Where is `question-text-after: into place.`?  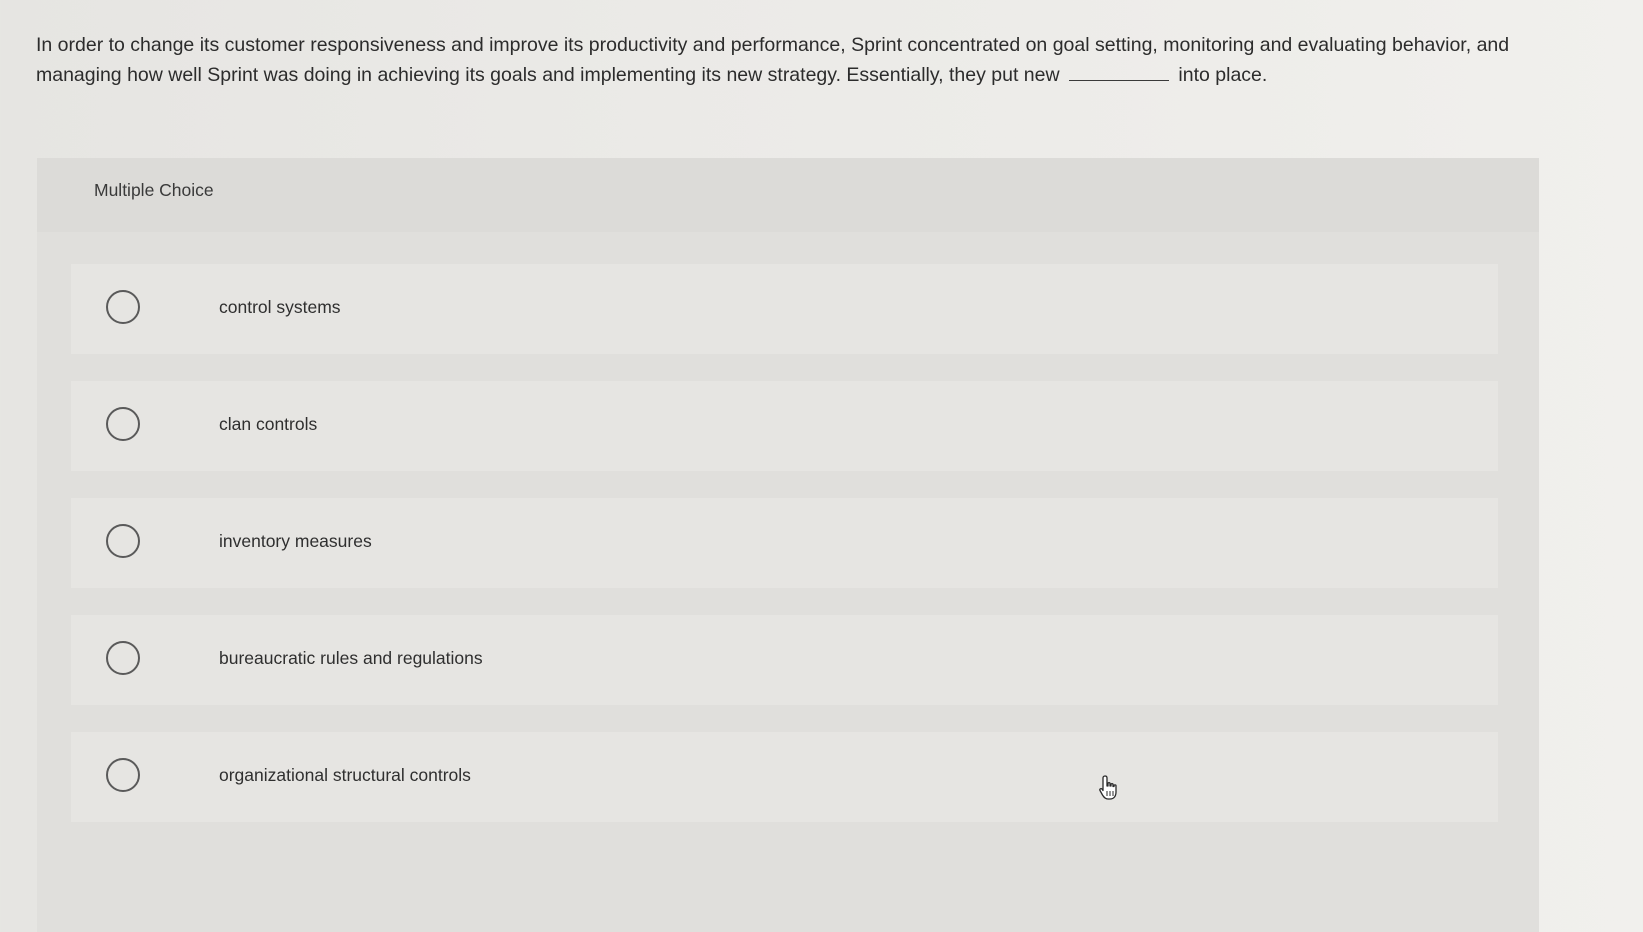 question-text-after: into place. is located at coordinates (1223, 75).